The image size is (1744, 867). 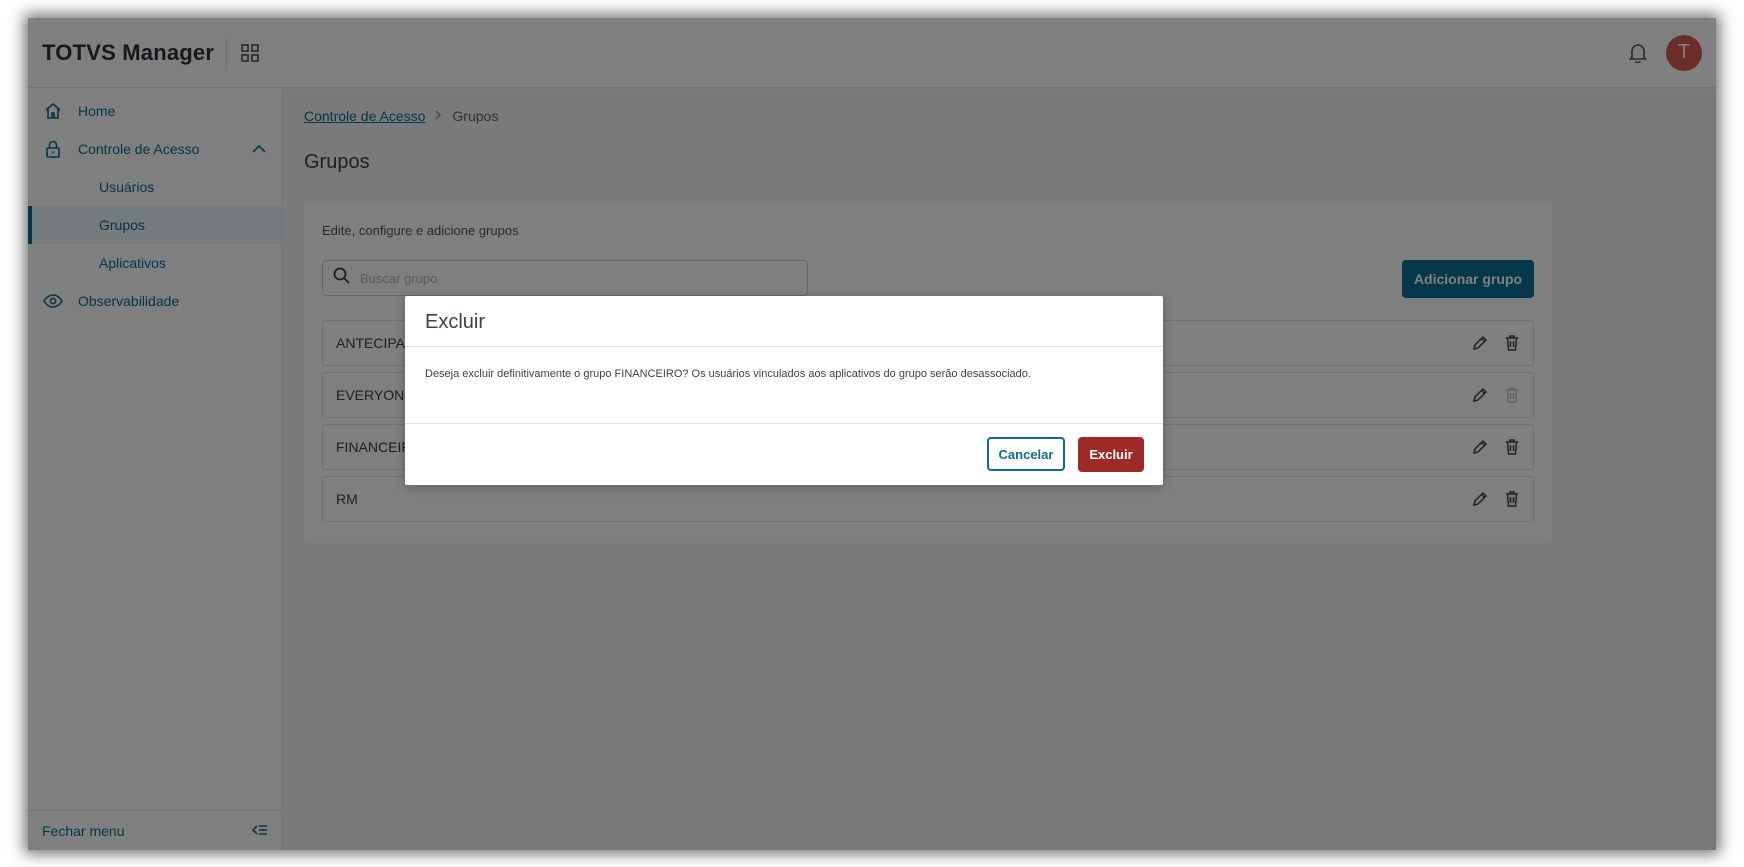 What do you see at coordinates (1111, 454) in the screenshot?
I see `confirm-delete-button: Excluir` at bounding box center [1111, 454].